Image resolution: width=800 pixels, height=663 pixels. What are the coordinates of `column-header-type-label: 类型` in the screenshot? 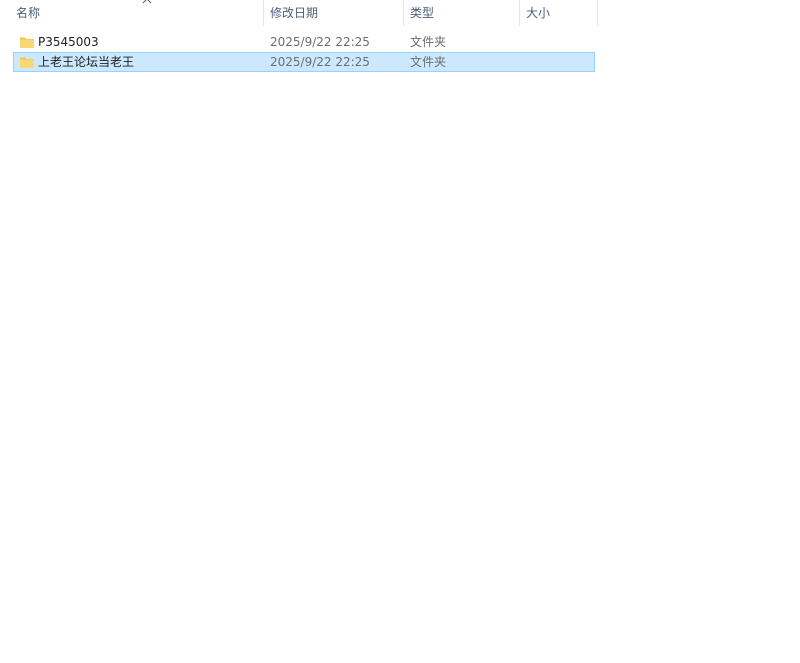 It's located at (422, 13).